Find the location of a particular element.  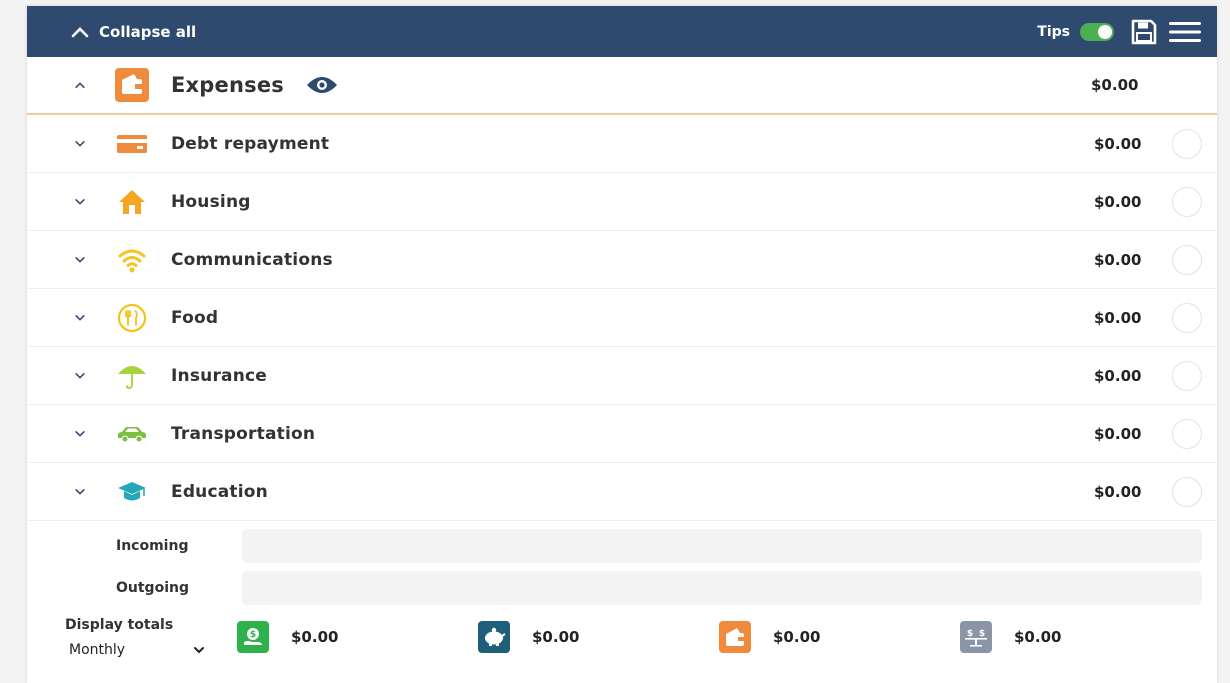

category-row-transportation: Transportation $0.00 is located at coordinates (622, 434).